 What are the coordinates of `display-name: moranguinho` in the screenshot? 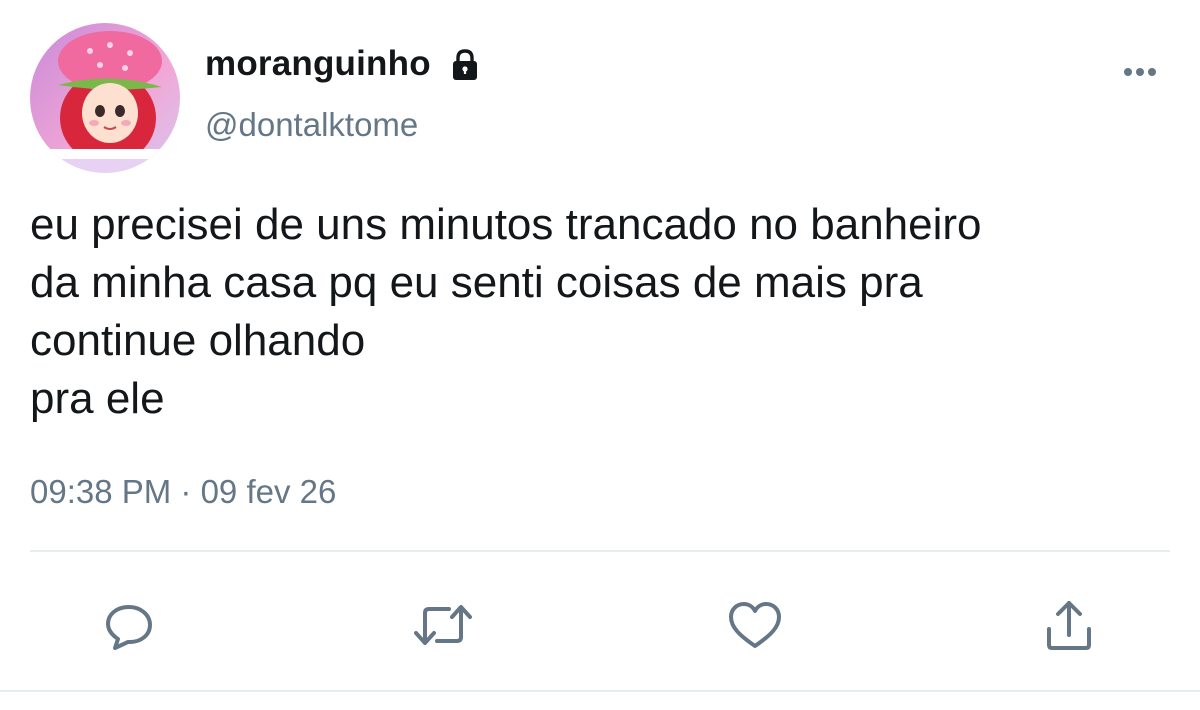 It's located at (318, 64).